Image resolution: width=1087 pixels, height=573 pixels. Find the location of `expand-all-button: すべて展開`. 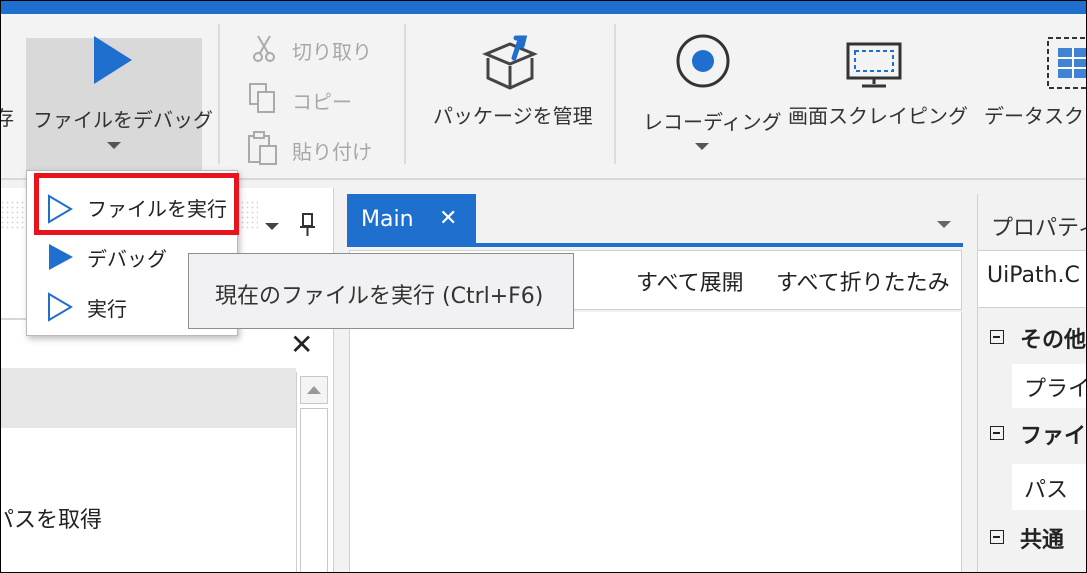

expand-all-button: すべて展開 is located at coordinates (690, 281).